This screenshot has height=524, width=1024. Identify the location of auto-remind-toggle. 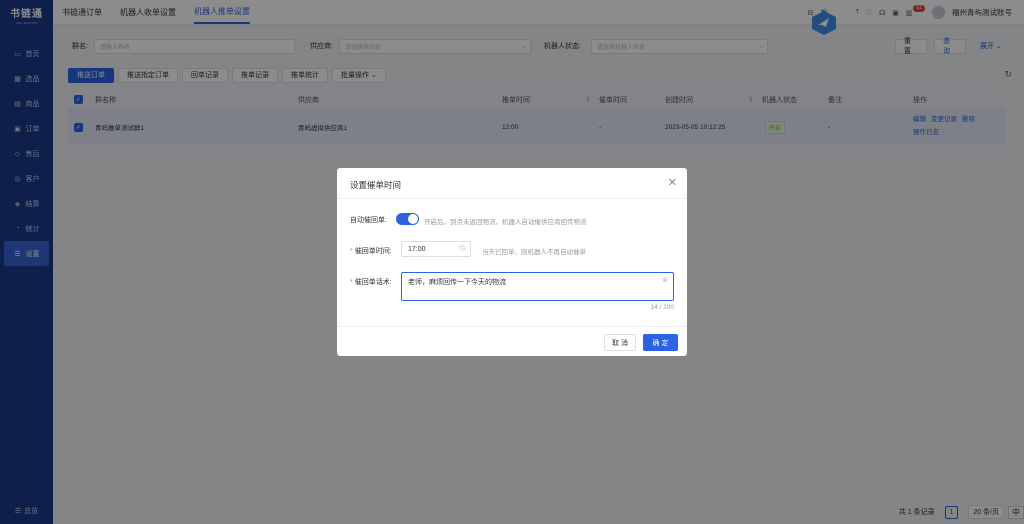
(407, 219).